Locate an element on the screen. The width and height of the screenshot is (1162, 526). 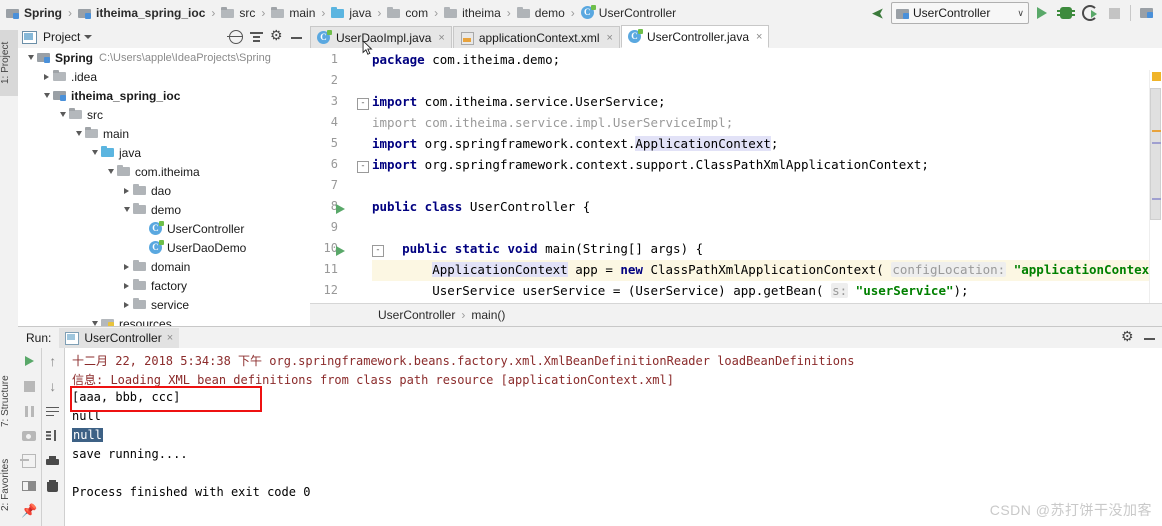
stop-button is located at coordinates (1114, 13).